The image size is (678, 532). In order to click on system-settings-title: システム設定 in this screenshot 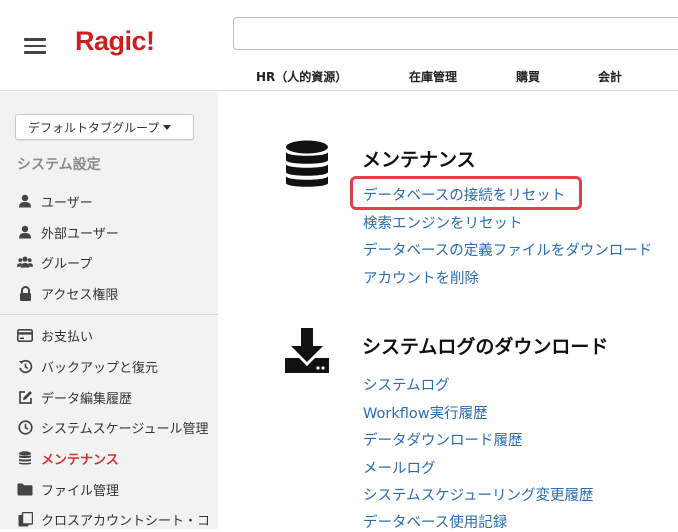, I will do `click(59, 165)`.